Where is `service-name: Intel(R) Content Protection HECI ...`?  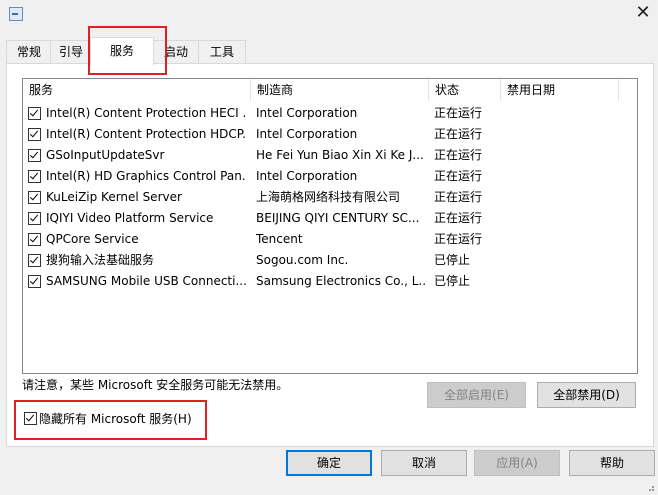 service-name: Intel(R) Content Protection HECI ... is located at coordinates (146, 113).